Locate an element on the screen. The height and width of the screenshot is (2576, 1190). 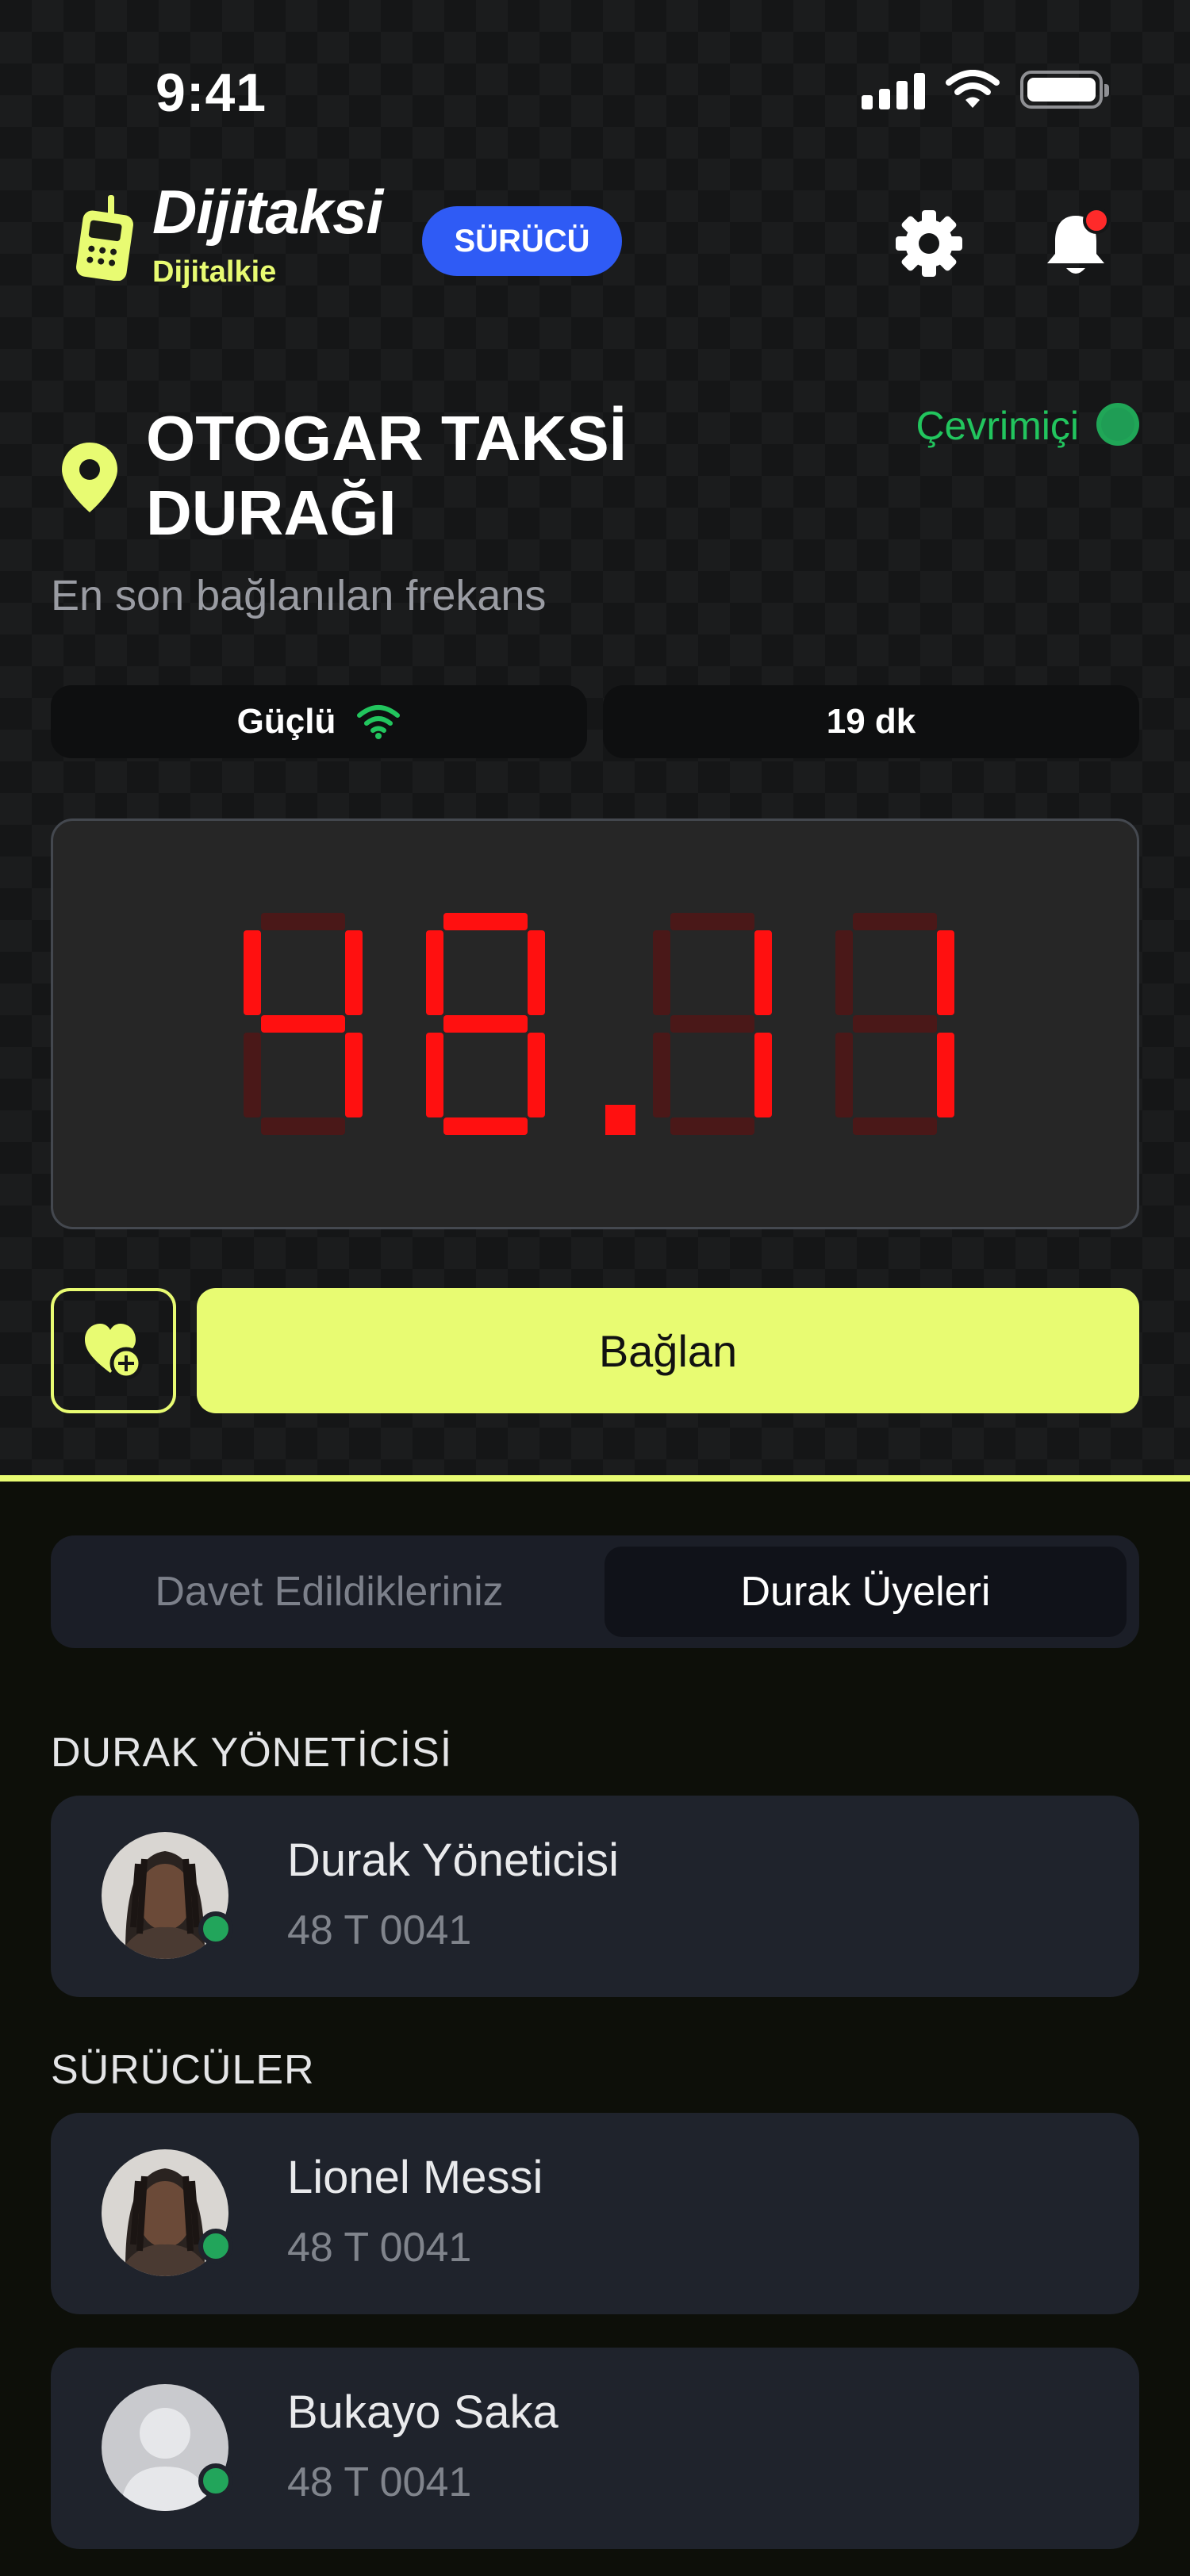
seven-segment-frequency is located at coordinates (599, 1024).